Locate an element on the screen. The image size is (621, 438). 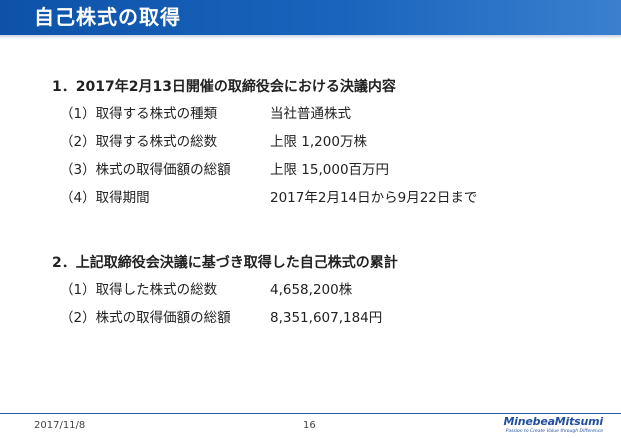
row-value: 8,351,607,184円 is located at coordinates (326, 318).